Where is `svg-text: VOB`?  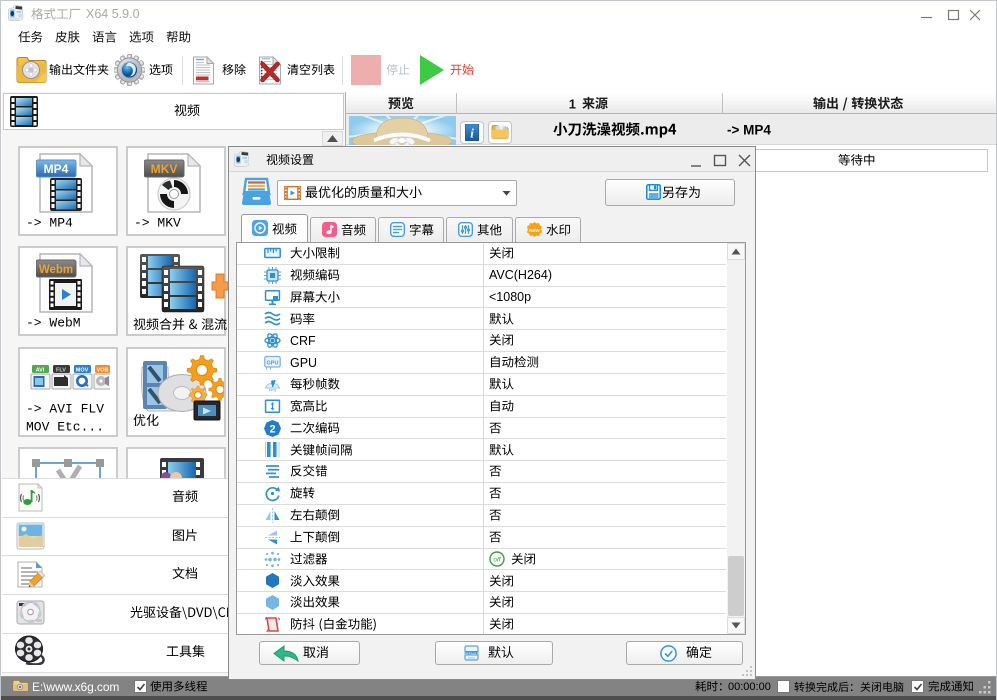 svg-text: VOB is located at coordinates (103, 371).